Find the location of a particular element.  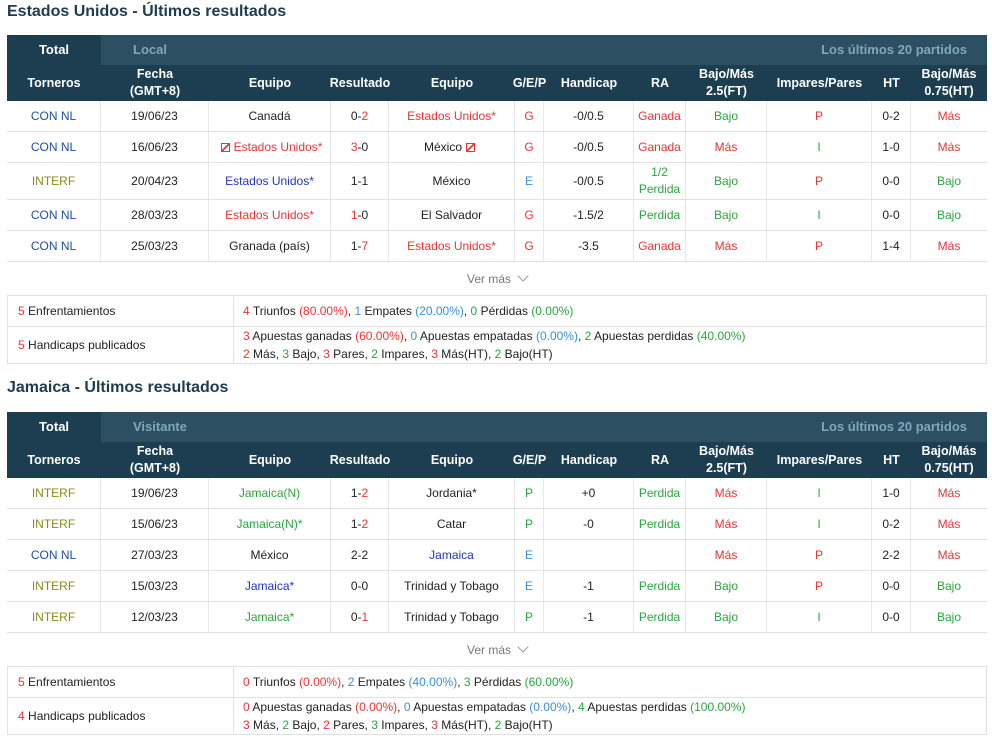

cell-ra: Ganada is located at coordinates (660, 246).